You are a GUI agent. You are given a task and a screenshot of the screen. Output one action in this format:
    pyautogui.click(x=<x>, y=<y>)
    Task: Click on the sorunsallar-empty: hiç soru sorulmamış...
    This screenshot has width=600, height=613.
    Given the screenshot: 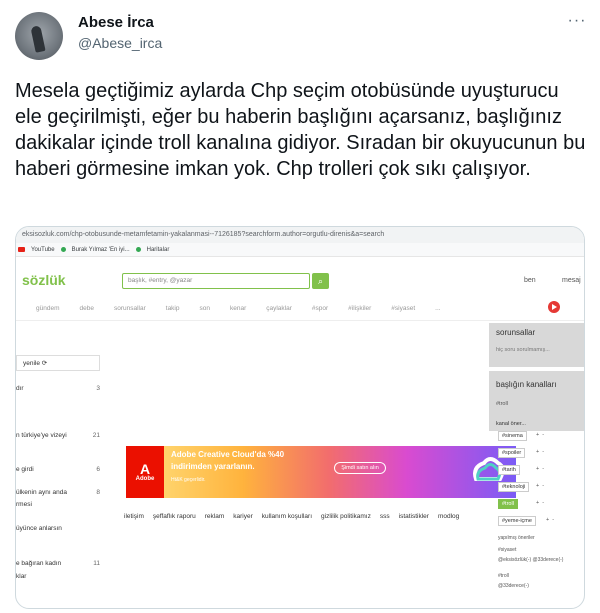 What is the action you would take?
    pyautogui.click(x=523, y=350)
    